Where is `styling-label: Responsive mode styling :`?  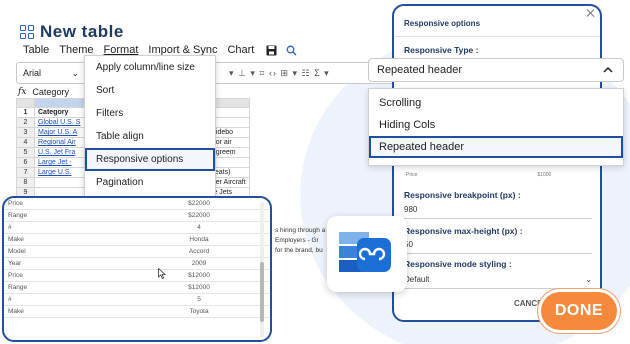 styling-label: Responsive mode styling : is located at coordinates (458, 264).